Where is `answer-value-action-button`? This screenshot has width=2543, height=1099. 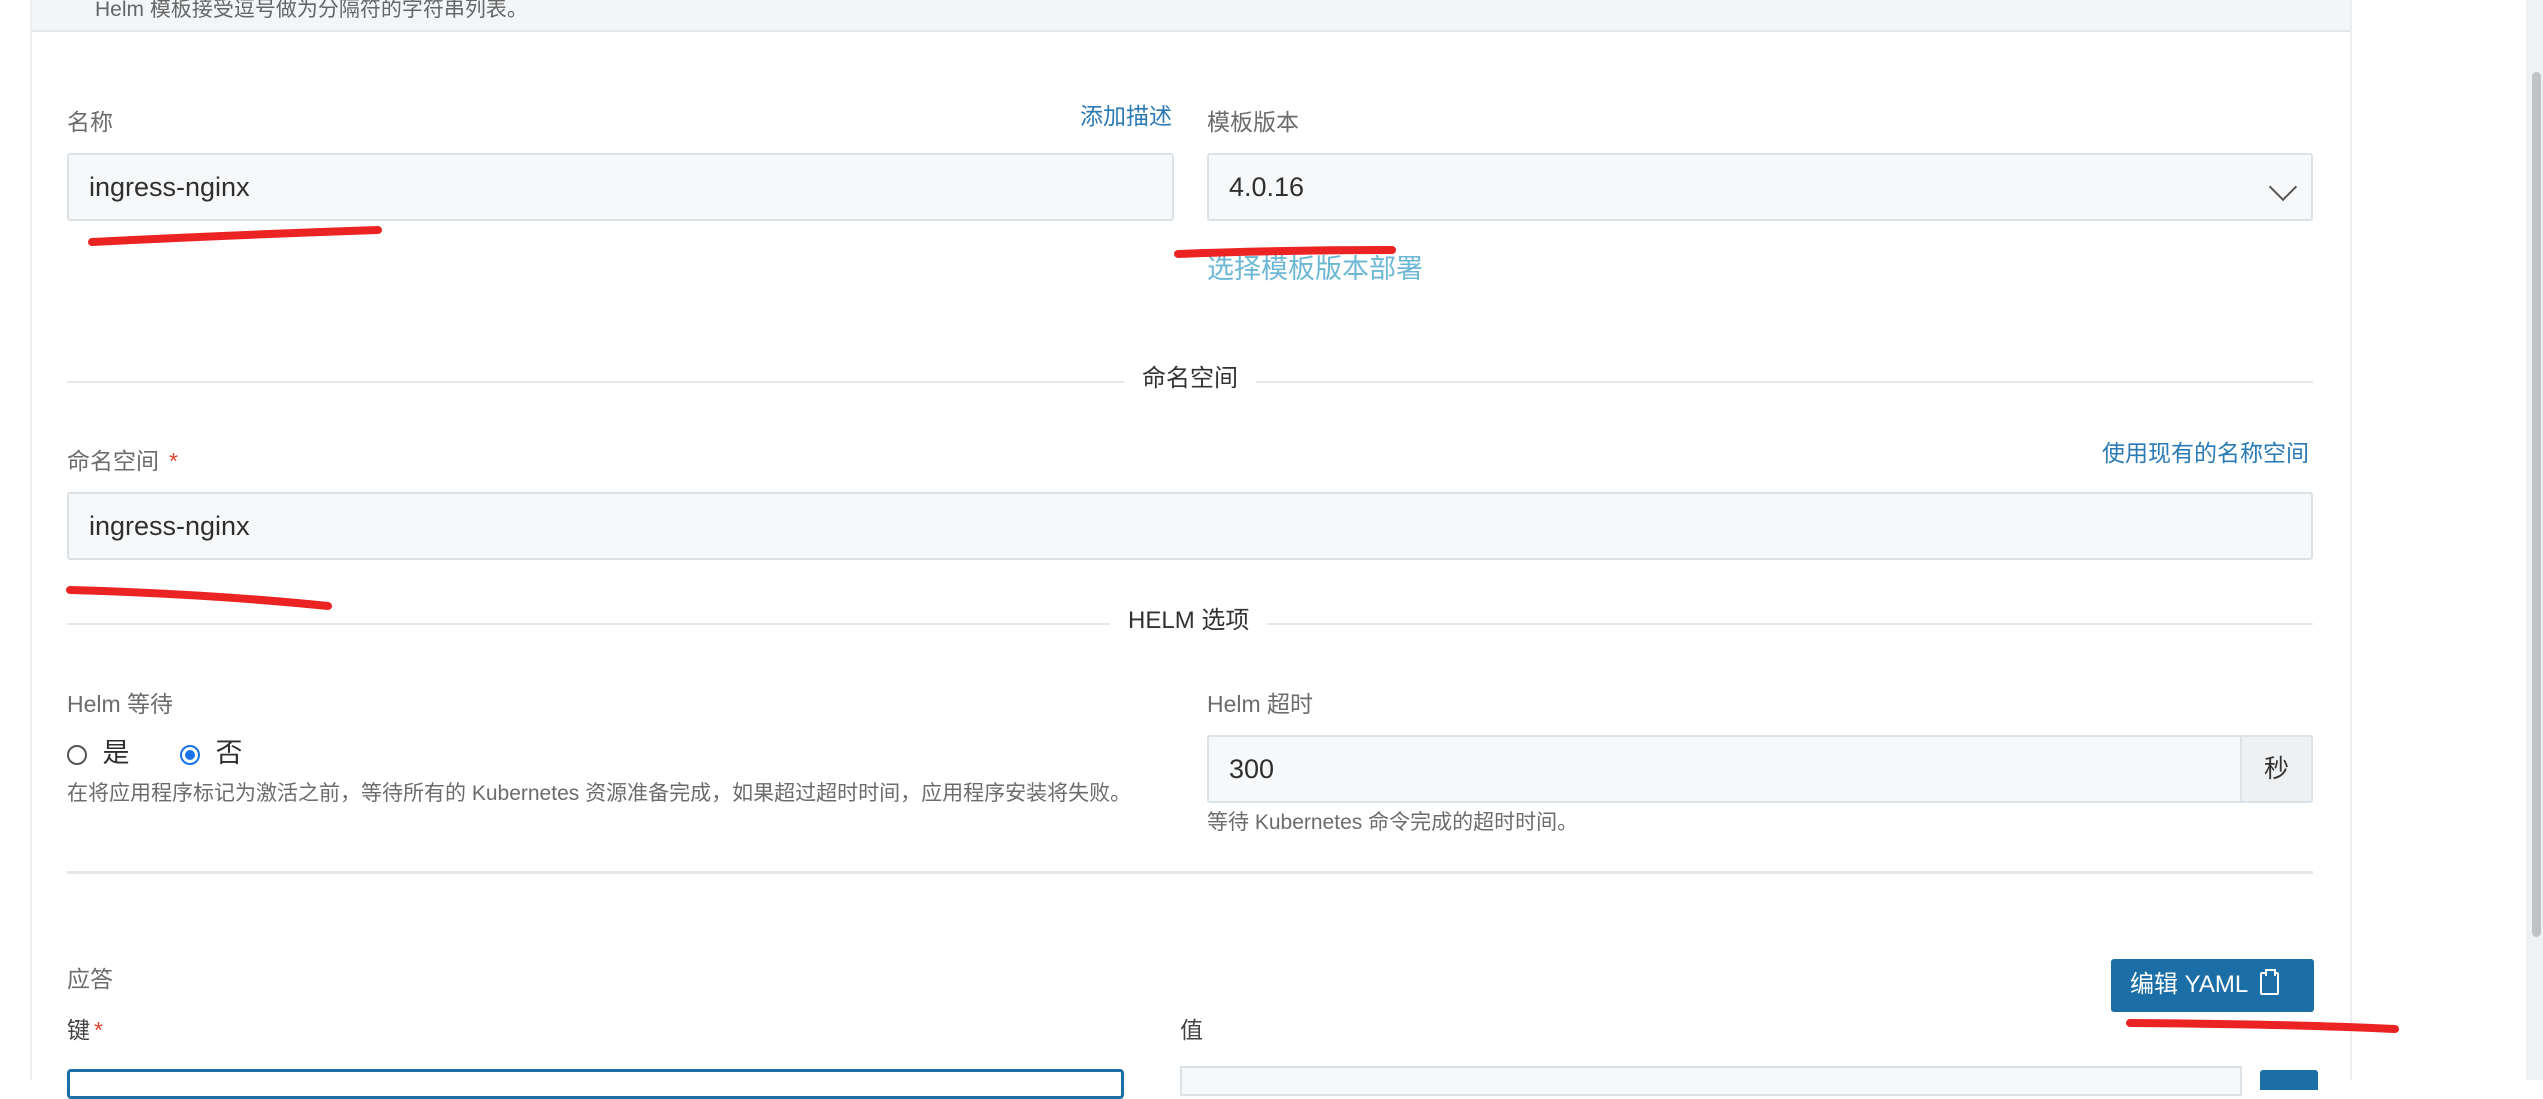 answer-value-action-button is located at coordinates (2289, 1080).